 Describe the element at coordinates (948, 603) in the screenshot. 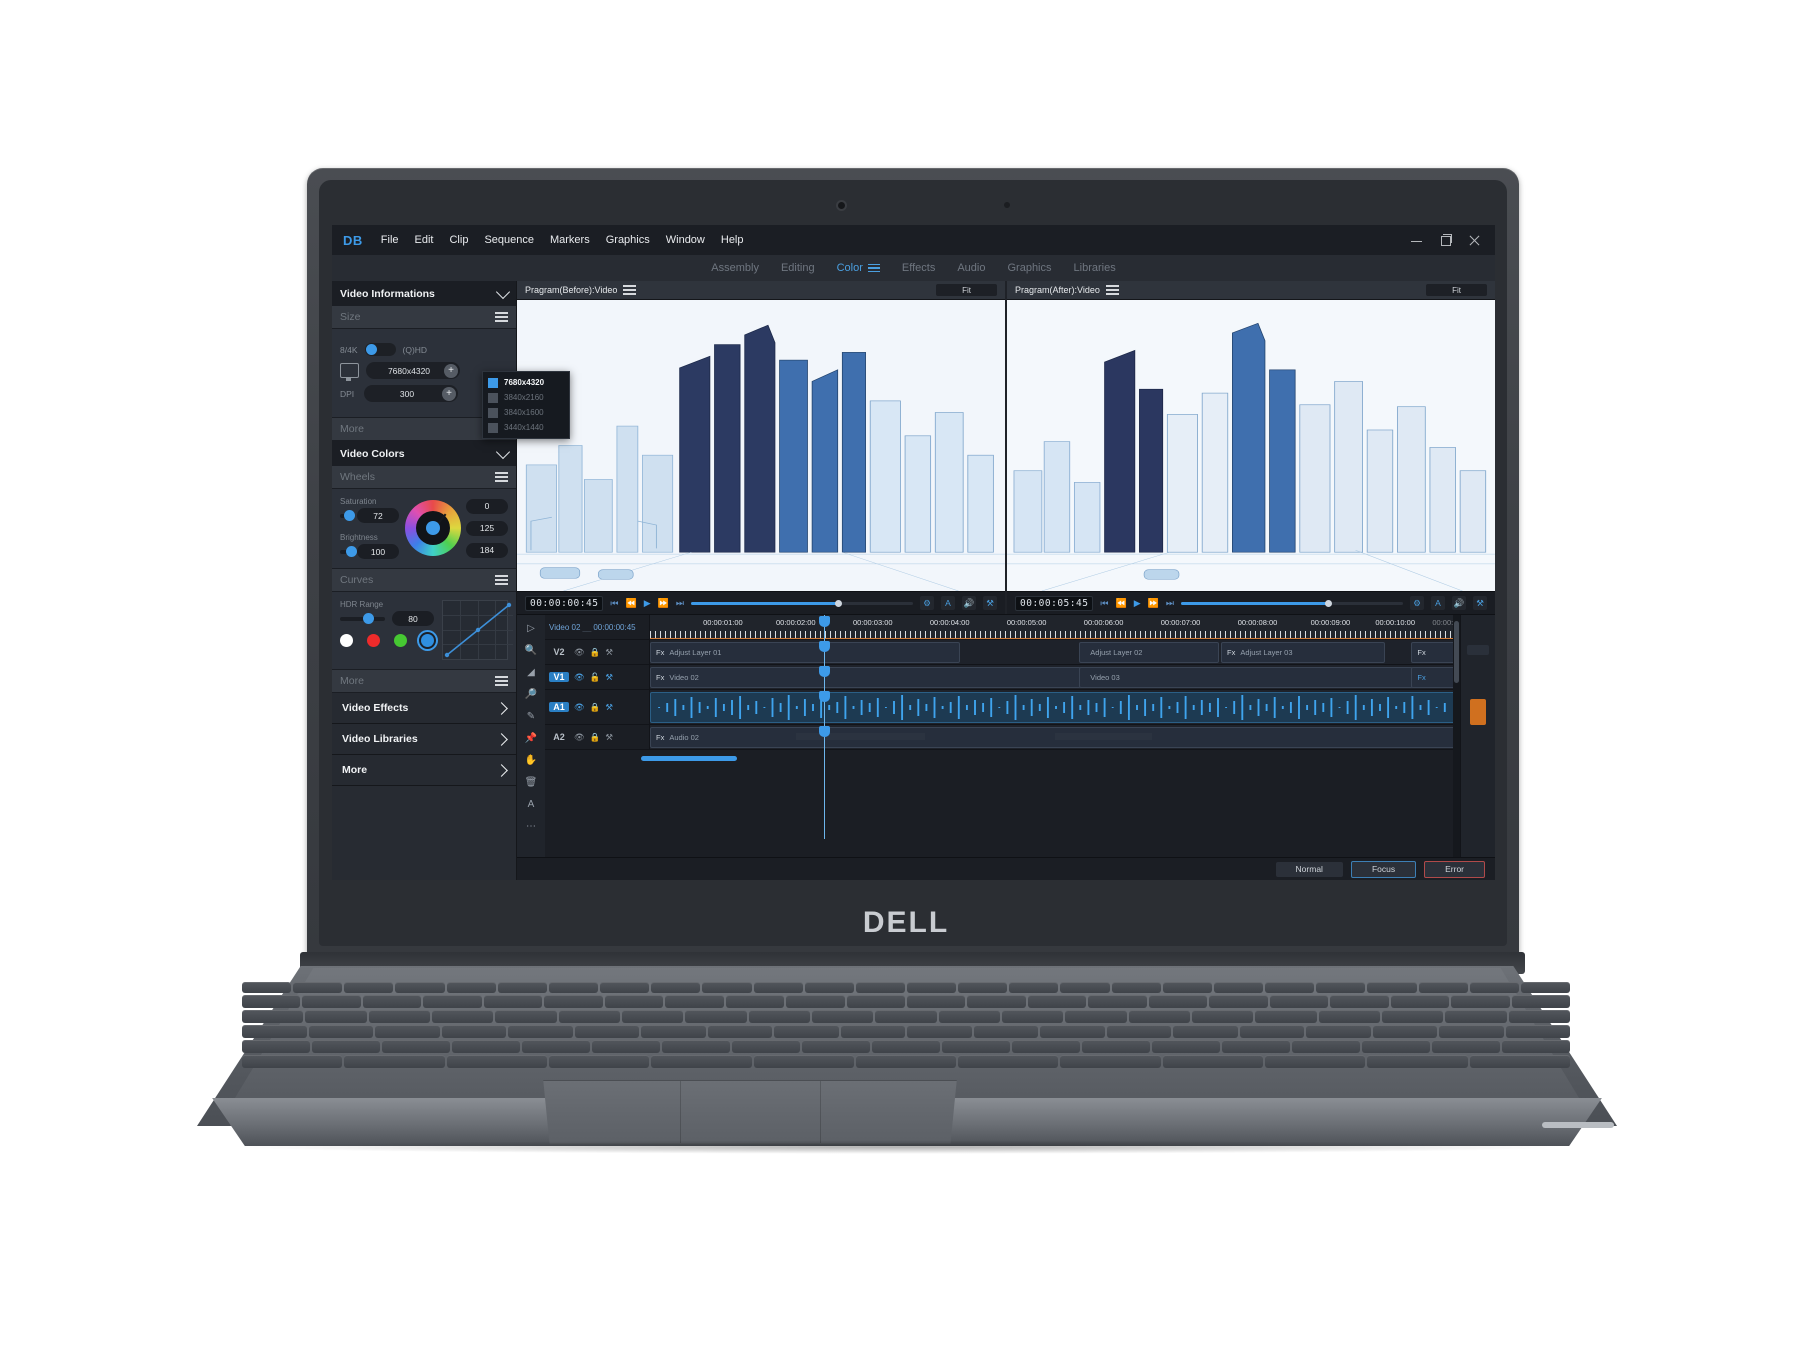

I see `add-marker-icon: A` at that location.